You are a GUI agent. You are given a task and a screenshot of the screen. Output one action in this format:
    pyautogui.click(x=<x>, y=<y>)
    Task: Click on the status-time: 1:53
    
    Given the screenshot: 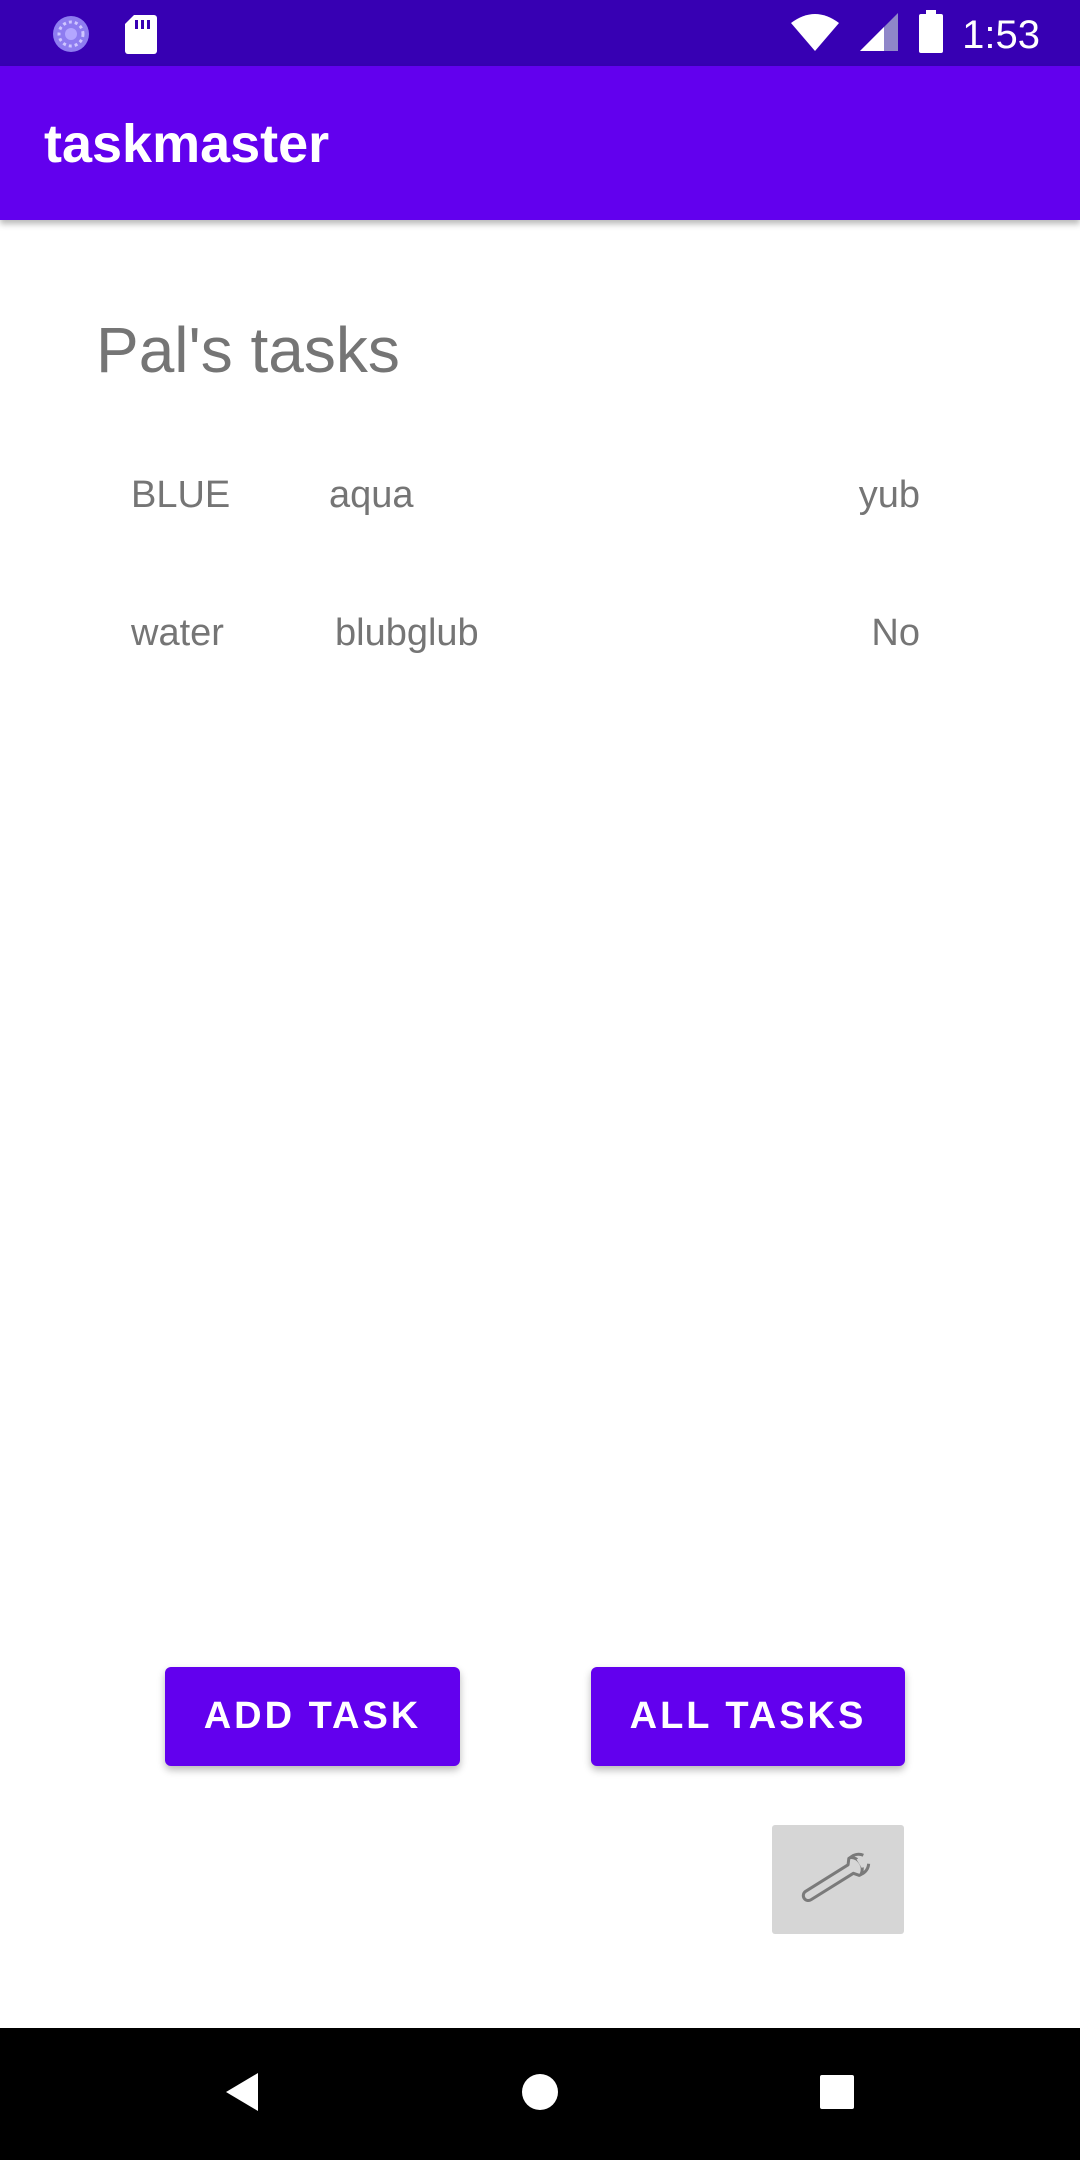 What is the action you would take?
    pyautogui.click(x=1001, y=34)
    